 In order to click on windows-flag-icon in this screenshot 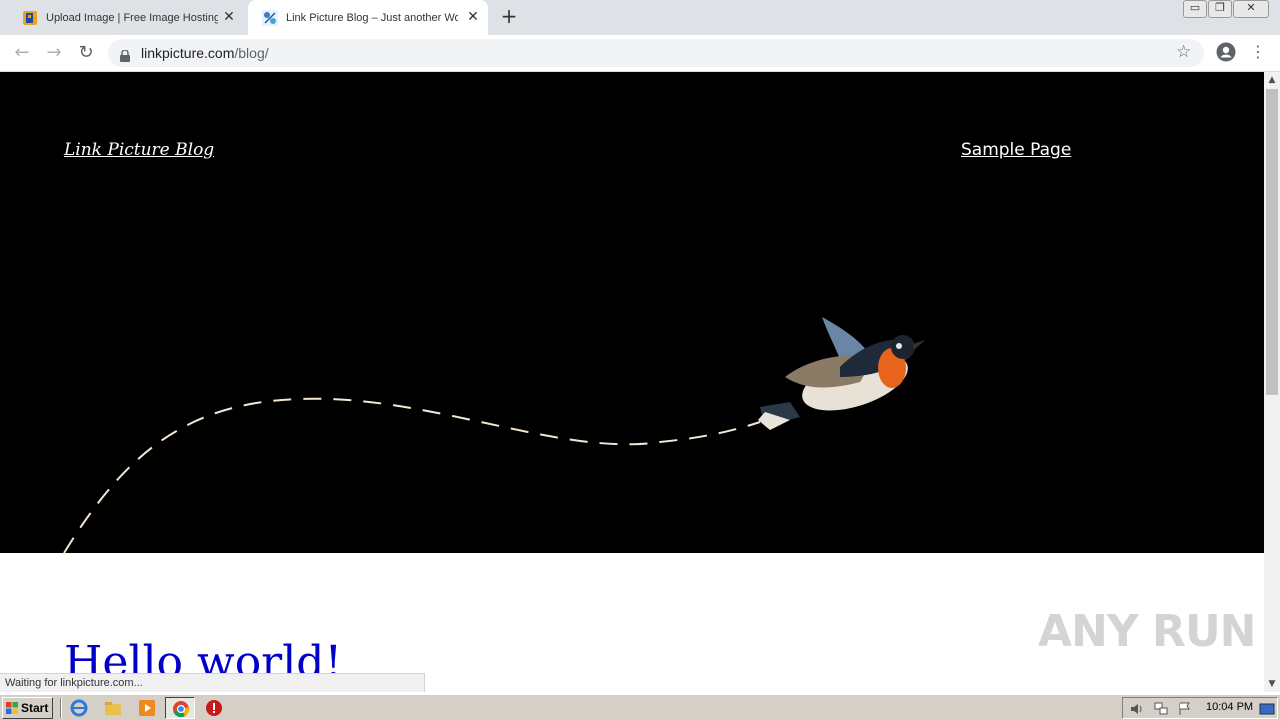, I will do `click(12, 708)`.